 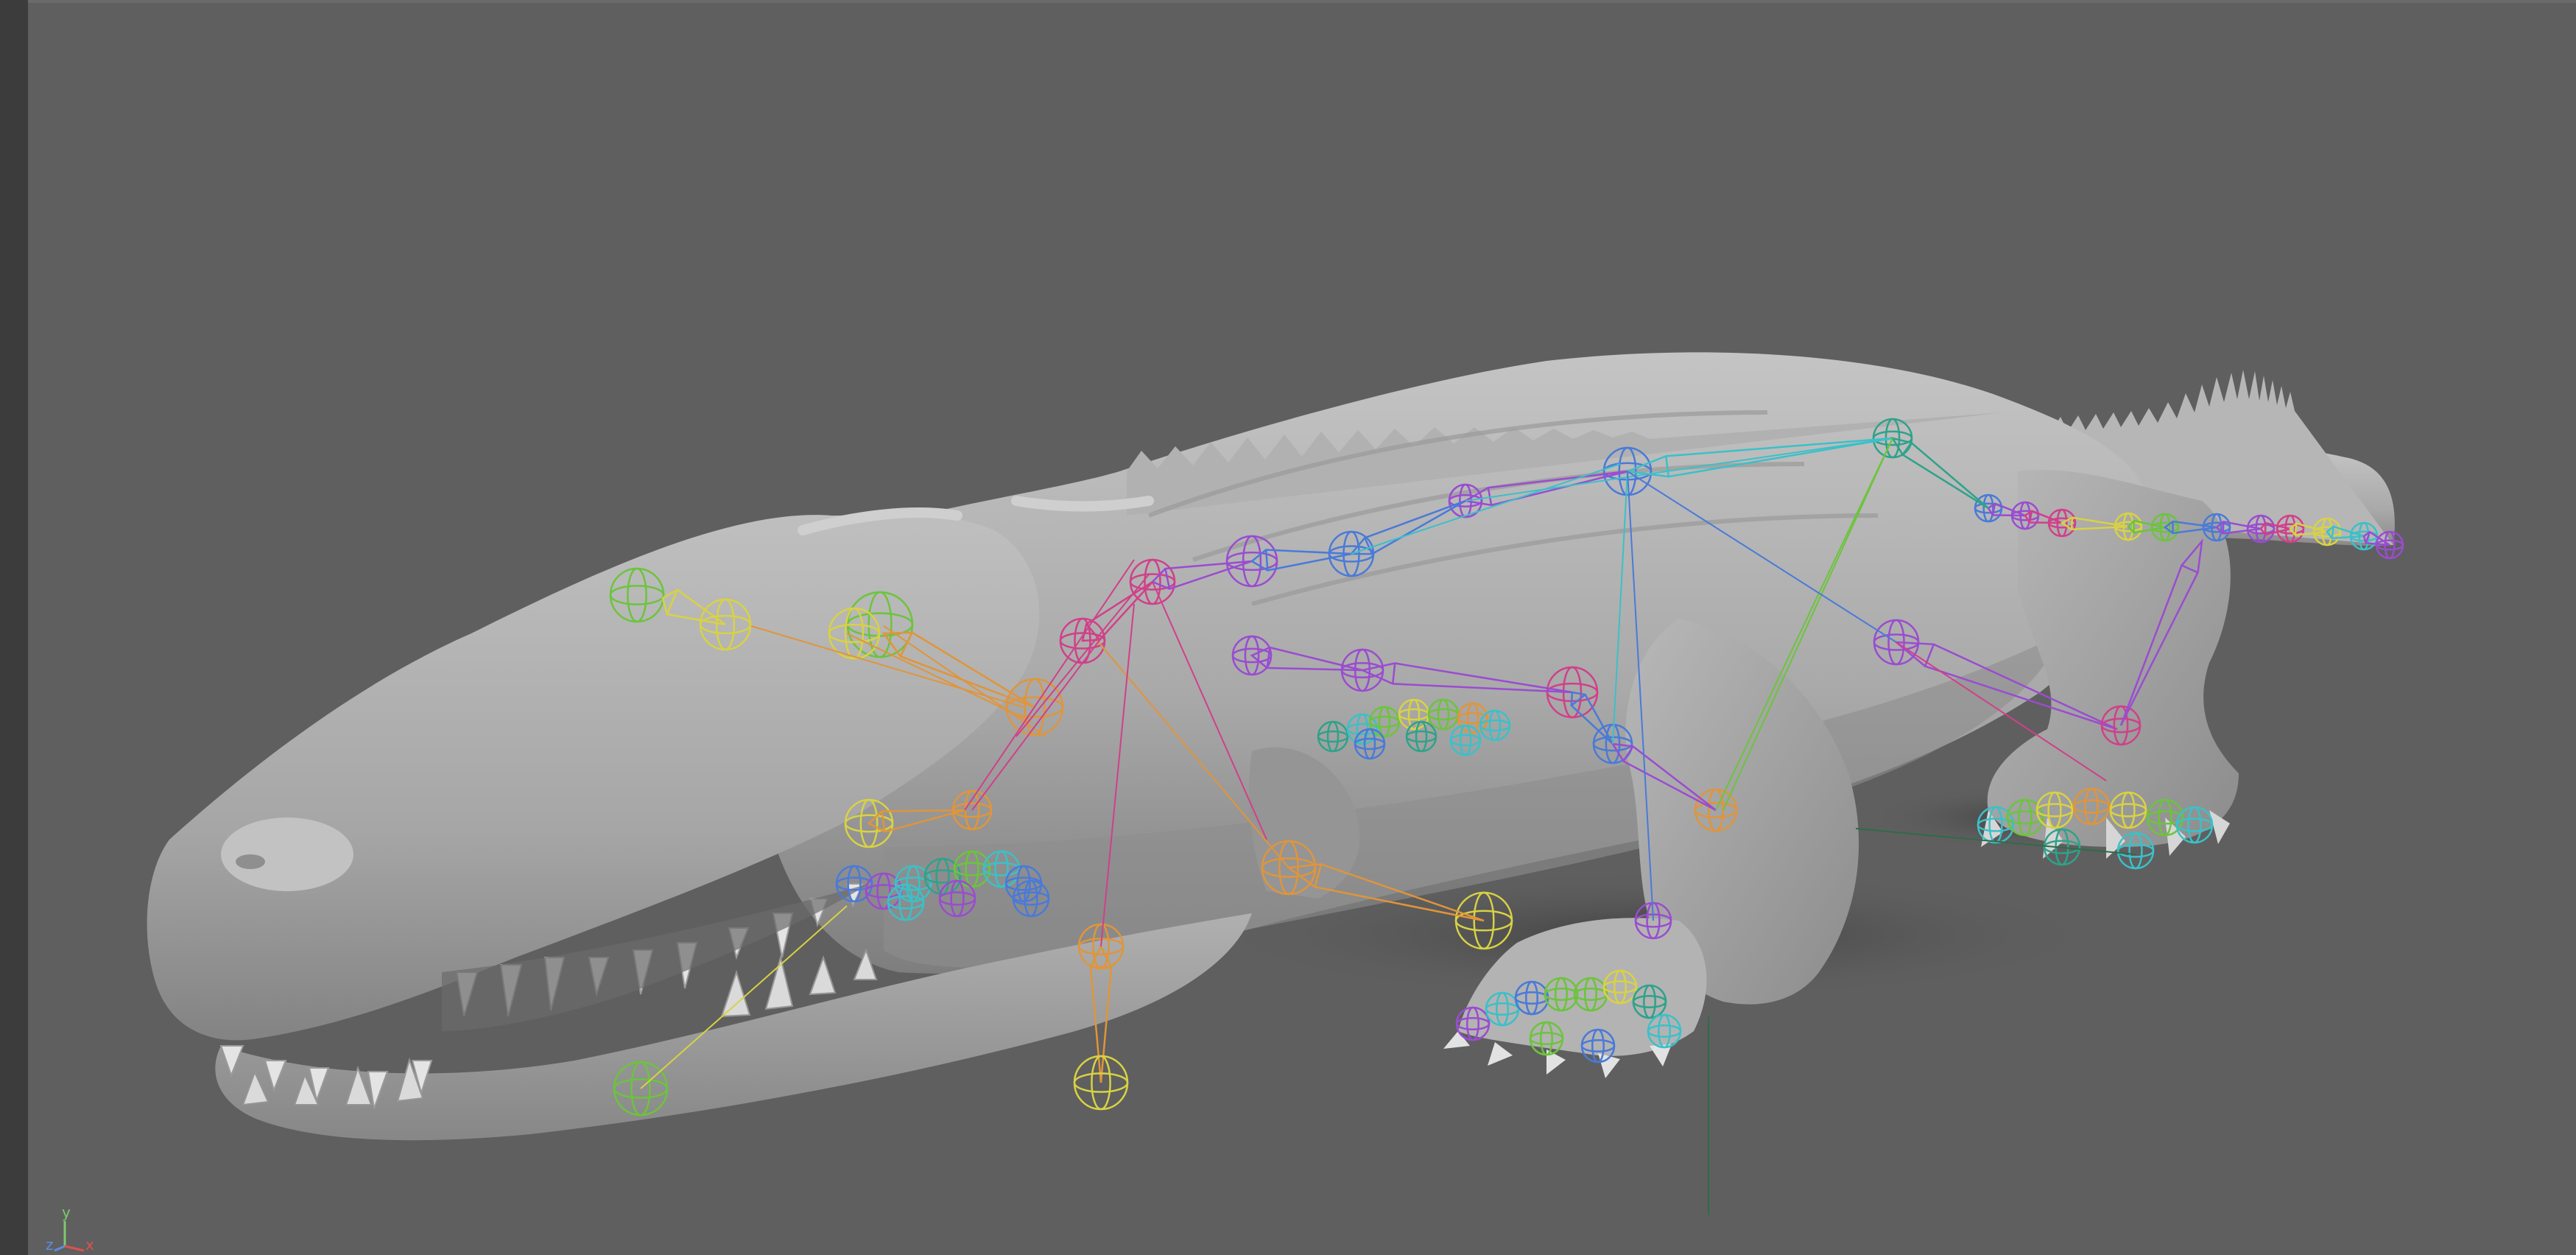 What do you see at coordinates (66, 1212) in the screenshot?
I see `axis-y-label: y` at bounding box center [66, 1212].